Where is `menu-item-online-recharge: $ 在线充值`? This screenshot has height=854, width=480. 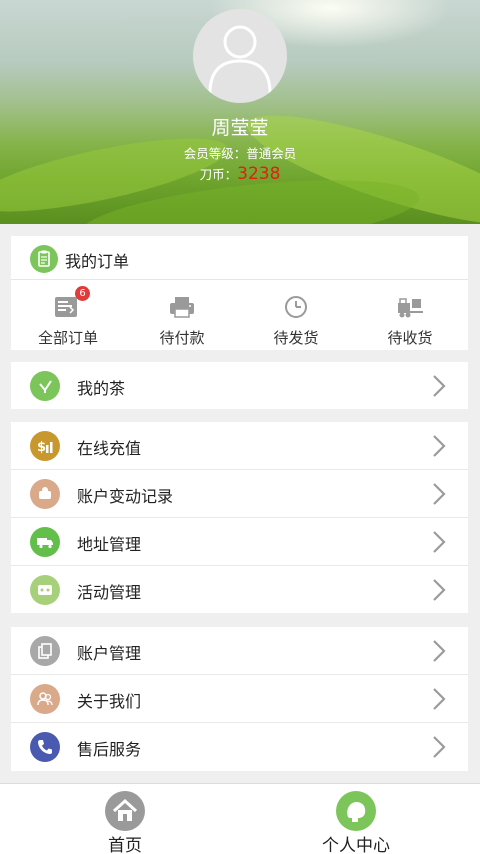 menu-item-online-recharge: $ 在线充值 is located at coordinates (239, 446).